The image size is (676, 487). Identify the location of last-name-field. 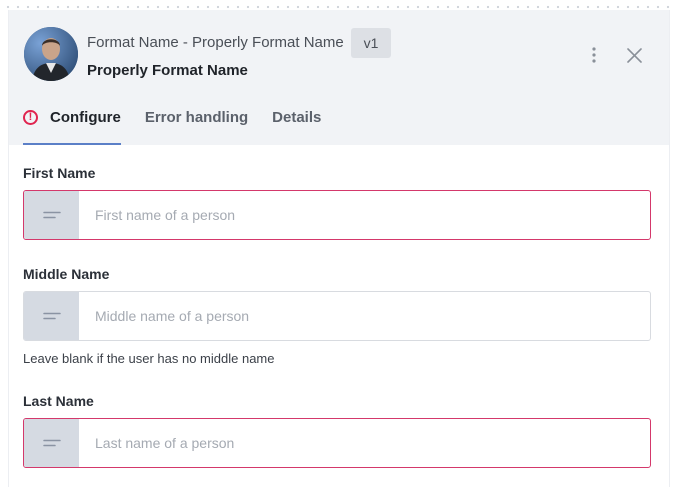
(337, 443).